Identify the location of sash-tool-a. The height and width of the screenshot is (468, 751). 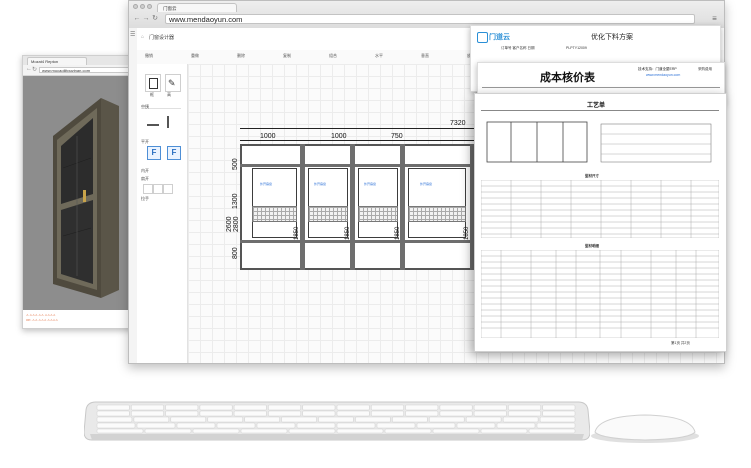
(148, 189).